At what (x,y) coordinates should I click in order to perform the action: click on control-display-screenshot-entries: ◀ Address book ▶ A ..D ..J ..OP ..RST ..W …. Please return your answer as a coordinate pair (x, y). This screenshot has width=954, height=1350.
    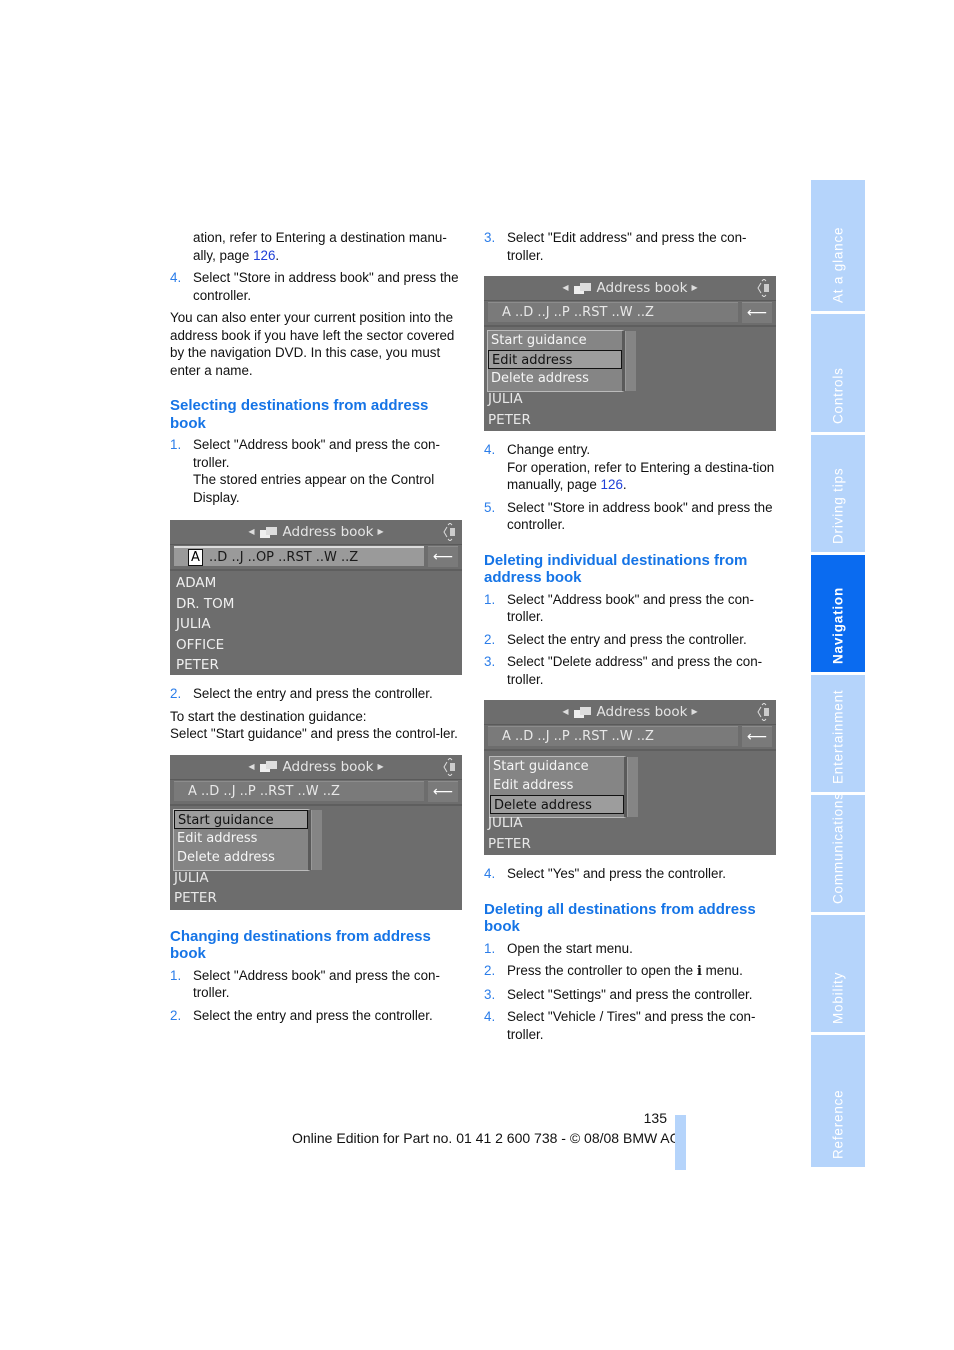
    Looking at the image, I should click on (316, 597).